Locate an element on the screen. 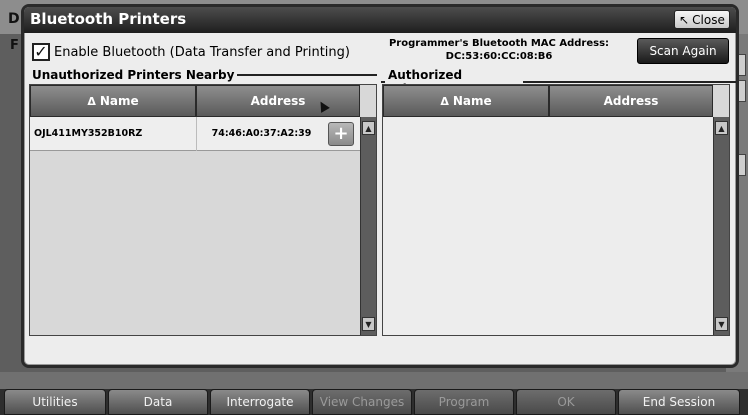 This screenshot has height=415, width=748. dialog-title-bar: Bluetooth Printers ↖ Close is located at coordinates (380, 20).